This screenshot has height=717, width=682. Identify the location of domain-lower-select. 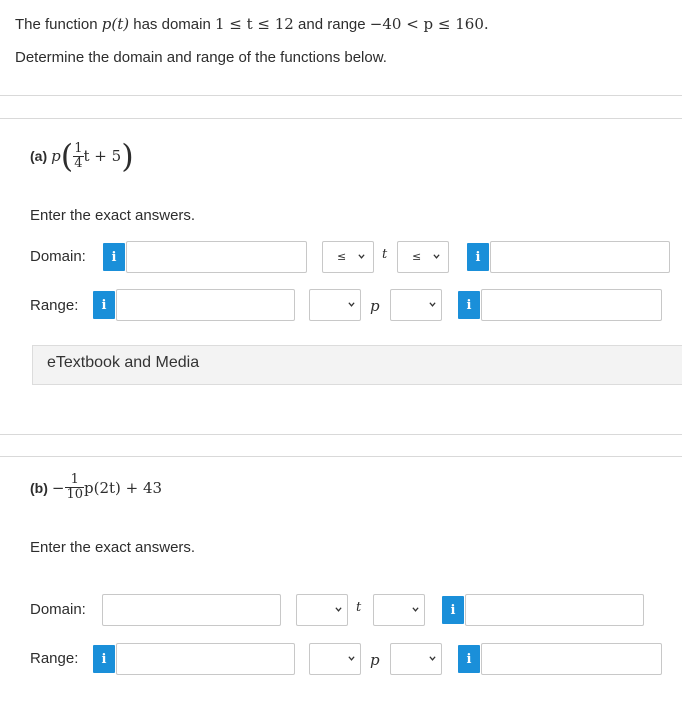
(322, 610).